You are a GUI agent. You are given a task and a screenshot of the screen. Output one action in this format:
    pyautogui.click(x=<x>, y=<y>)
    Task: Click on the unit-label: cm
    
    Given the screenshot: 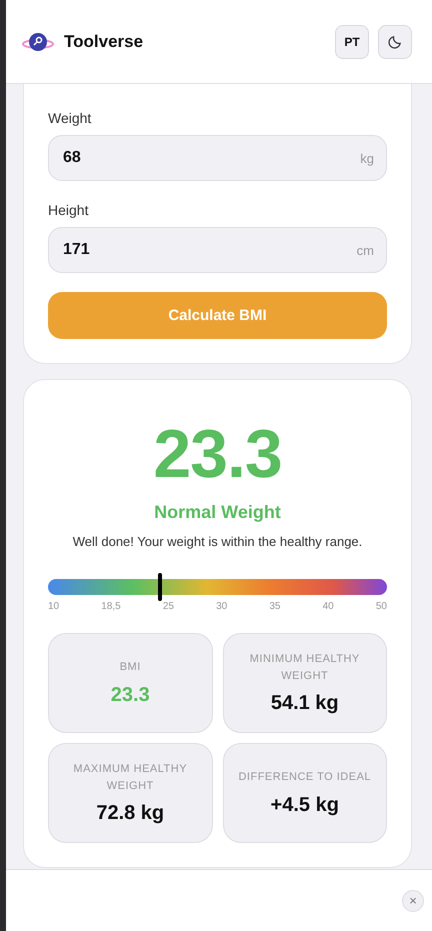 What is the action you would take?
    pyautogui.click(x=365, y=250)
    